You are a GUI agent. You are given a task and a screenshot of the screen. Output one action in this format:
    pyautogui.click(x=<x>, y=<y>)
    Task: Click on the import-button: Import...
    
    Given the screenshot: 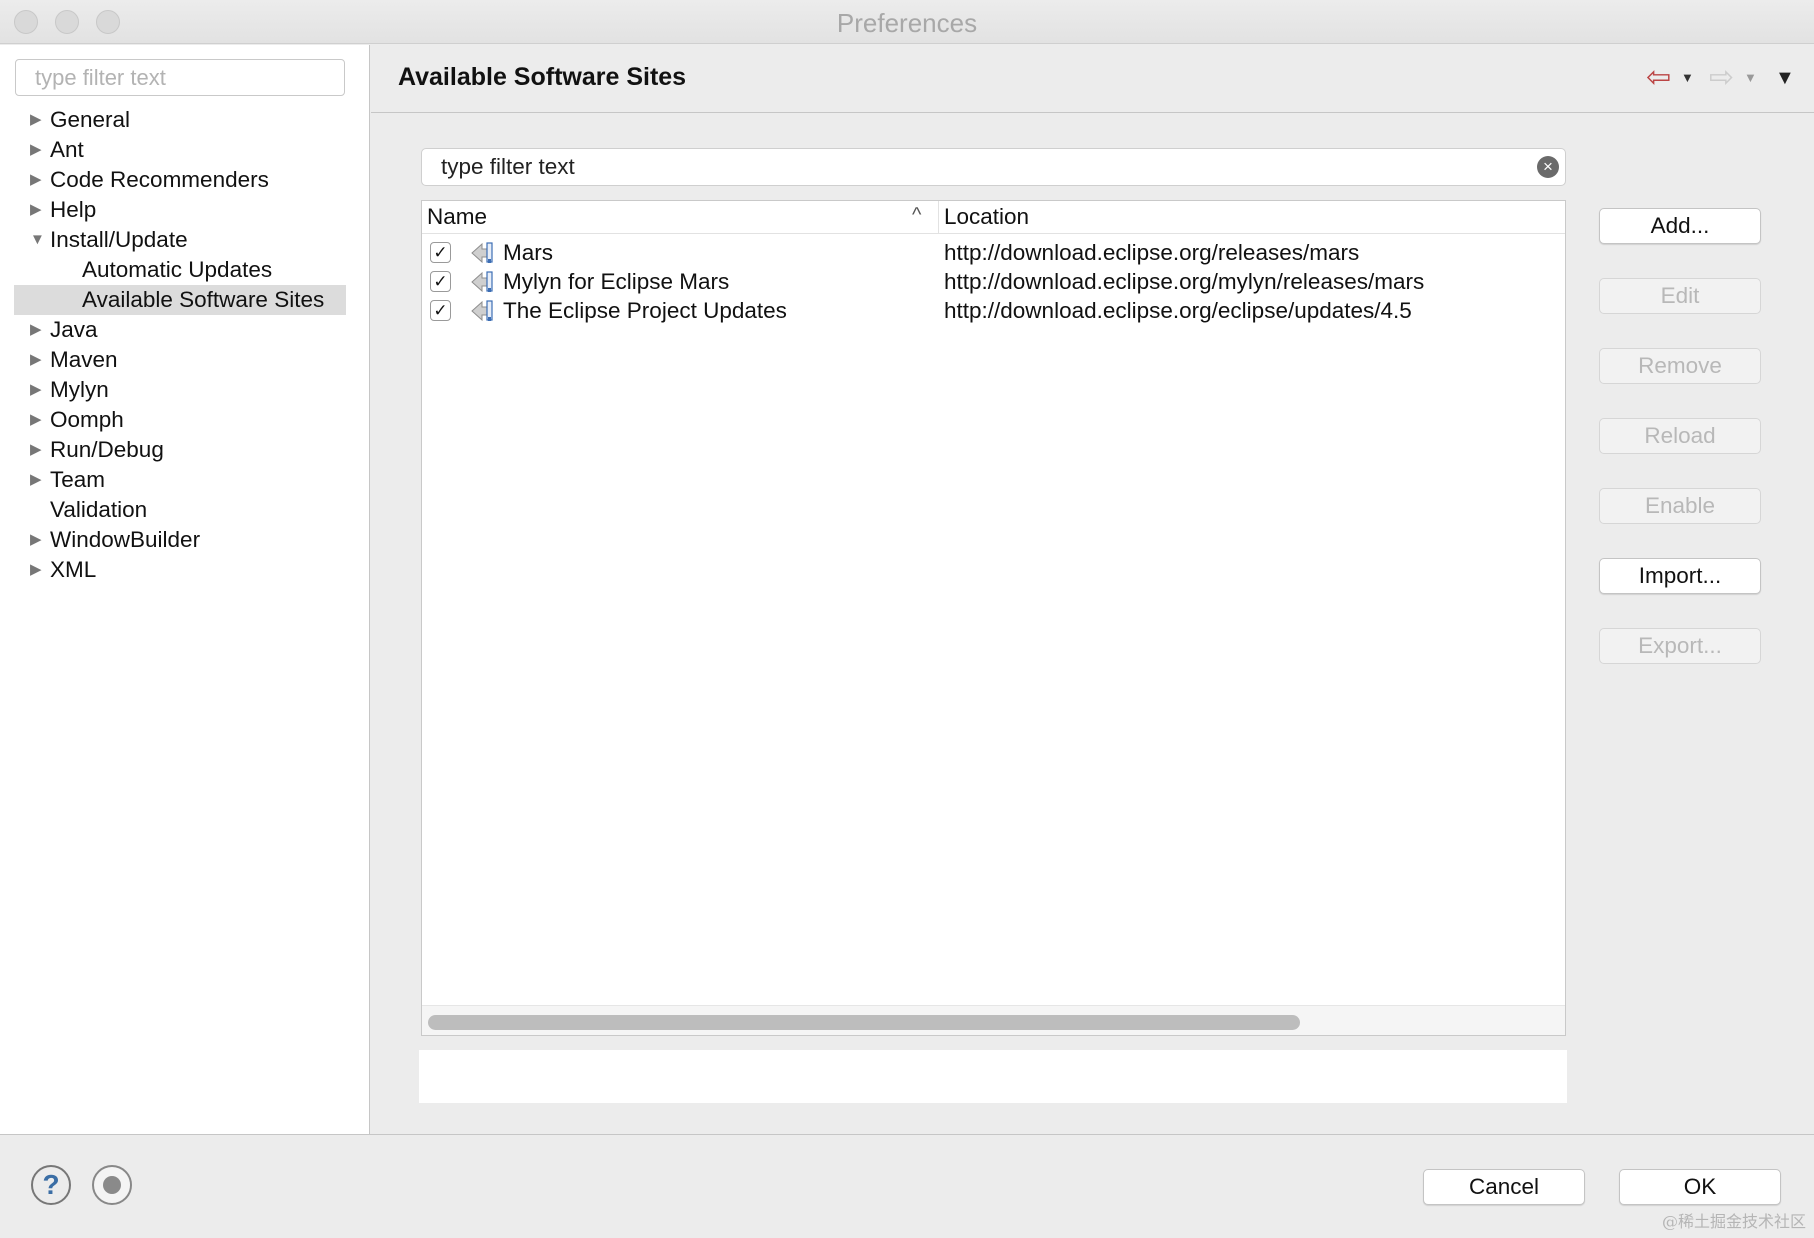 What is the action you would take?
    pyautogui.click(x=1680, y=576)
    